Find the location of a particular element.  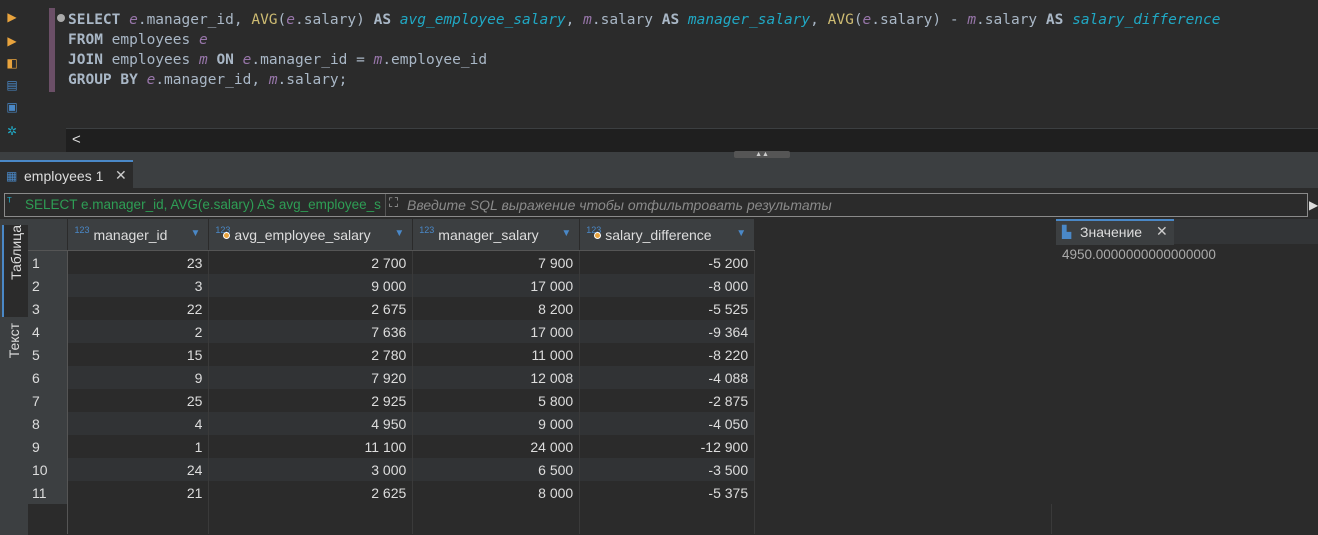

row-number: 8 is located at coordinates (48, 423).